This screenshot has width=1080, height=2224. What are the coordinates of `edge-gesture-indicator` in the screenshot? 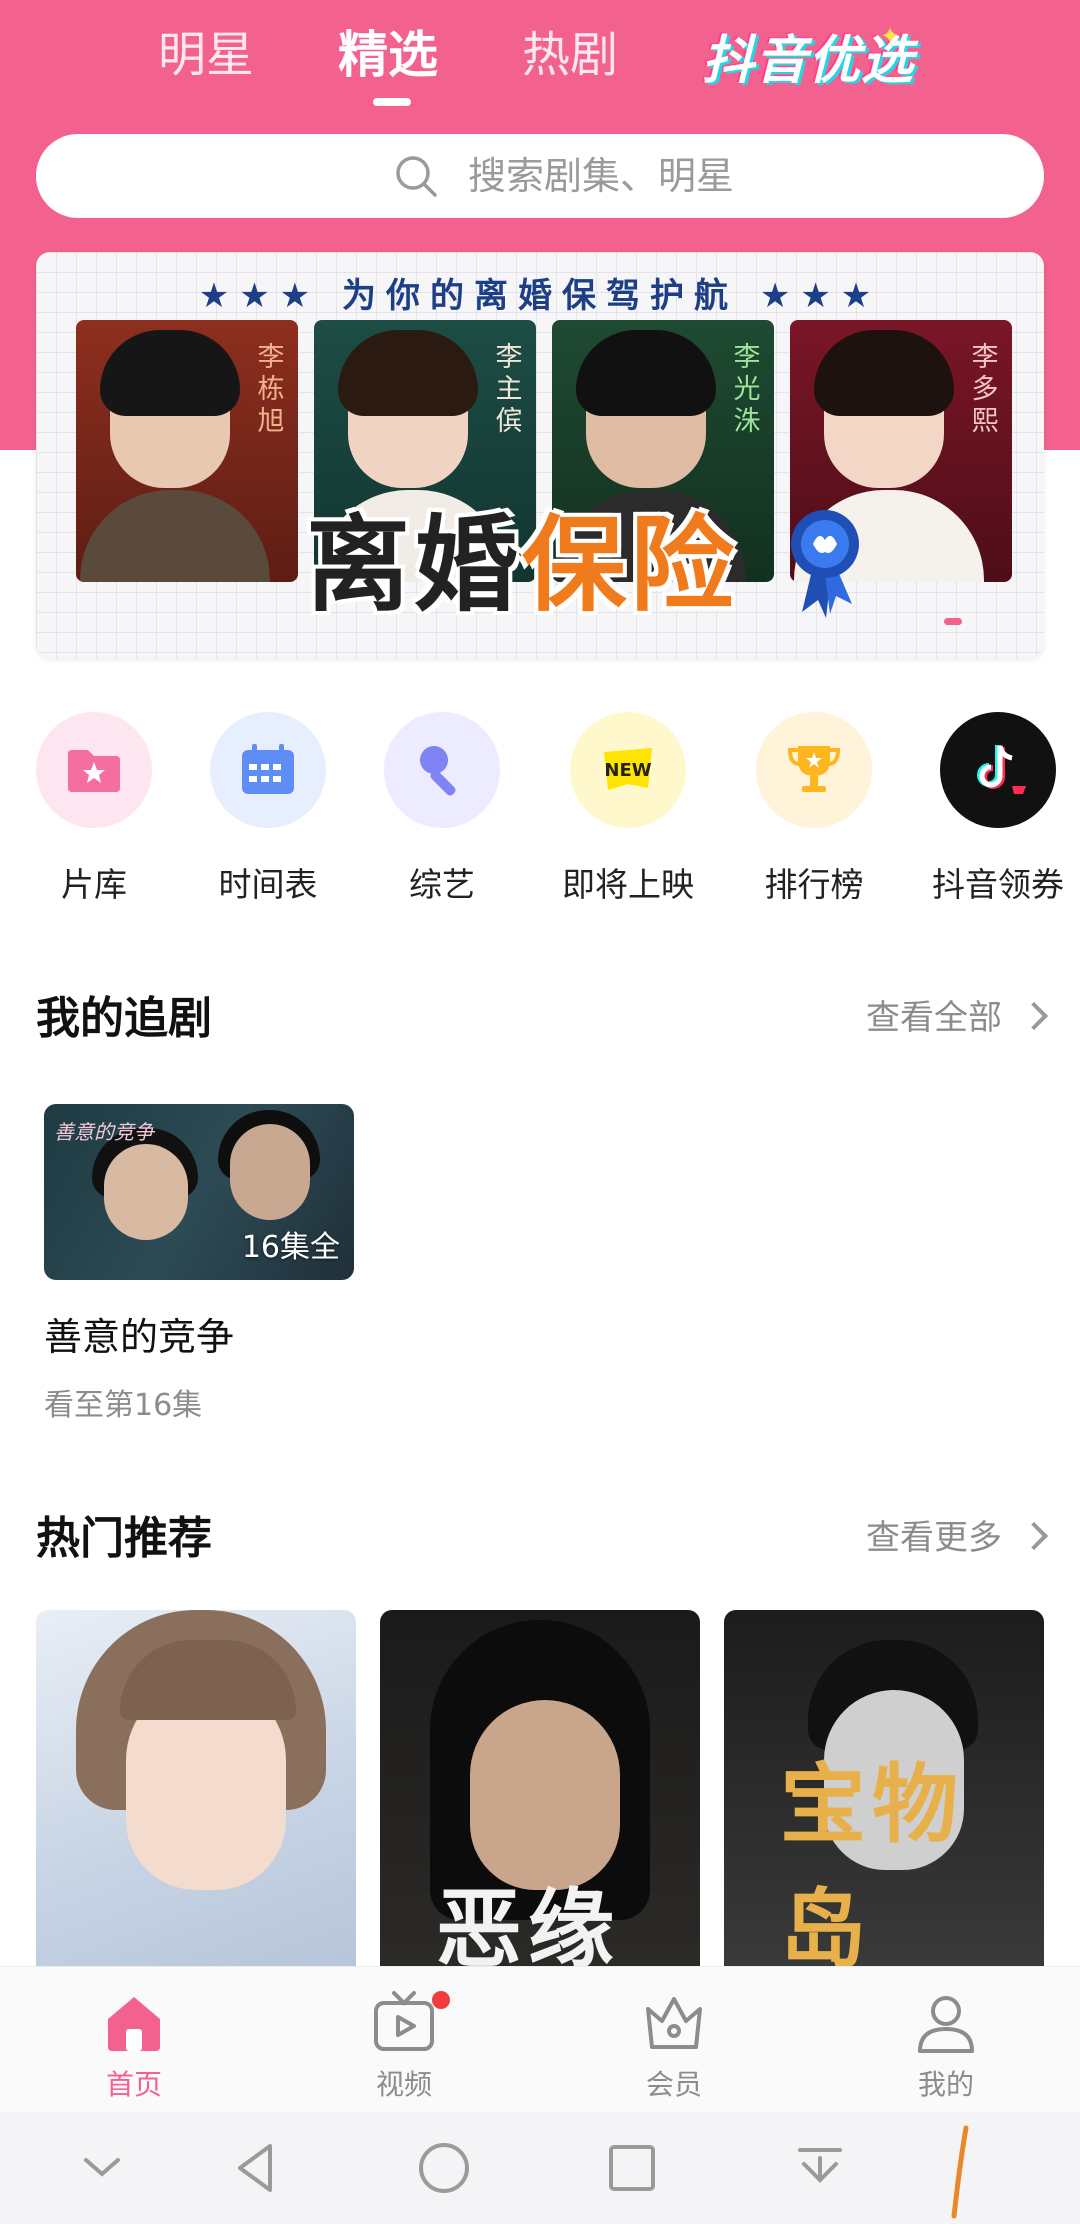 It's located at (960, 2170).